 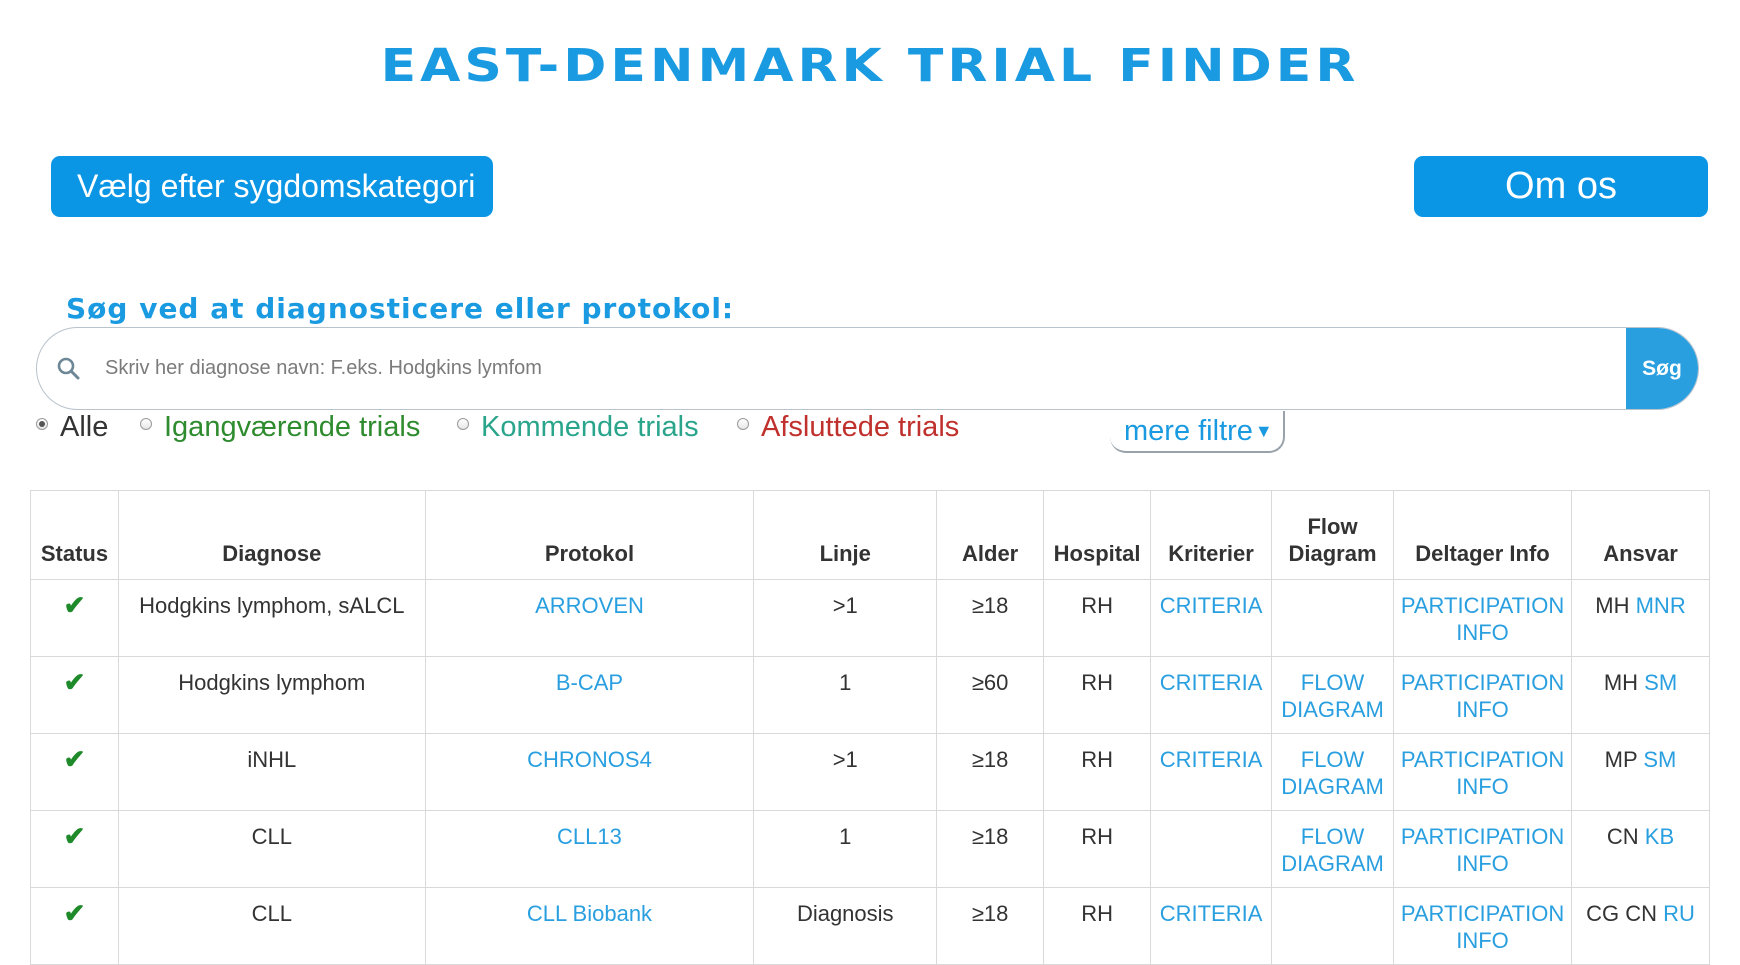 I want to click on filter-all: Alle, so click(x=72, y=427).